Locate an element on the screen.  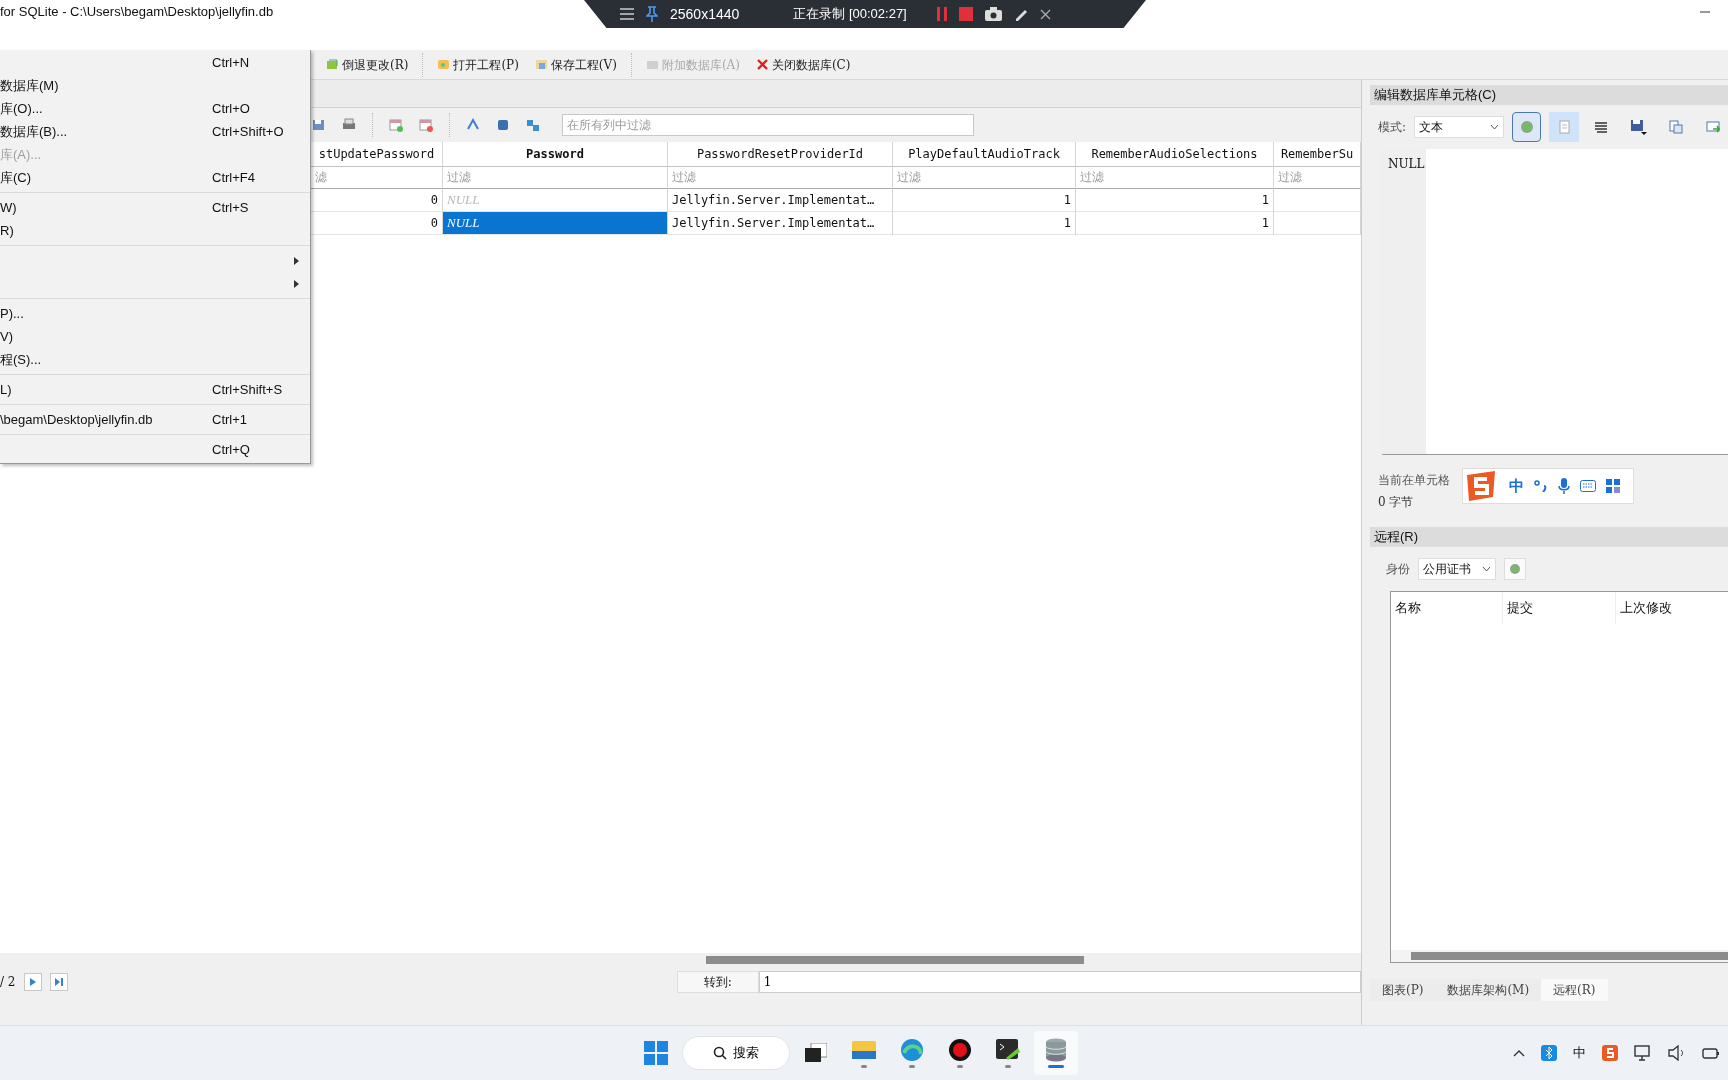
dock-tab: 远程(R) is located at coordinates (1574, 990).